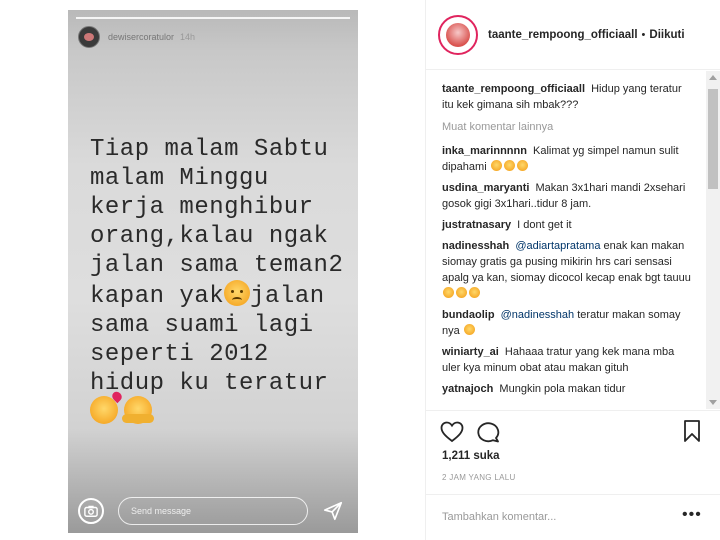  I want to click on comment-username: inka_marinnnnn, so click(484, 151).